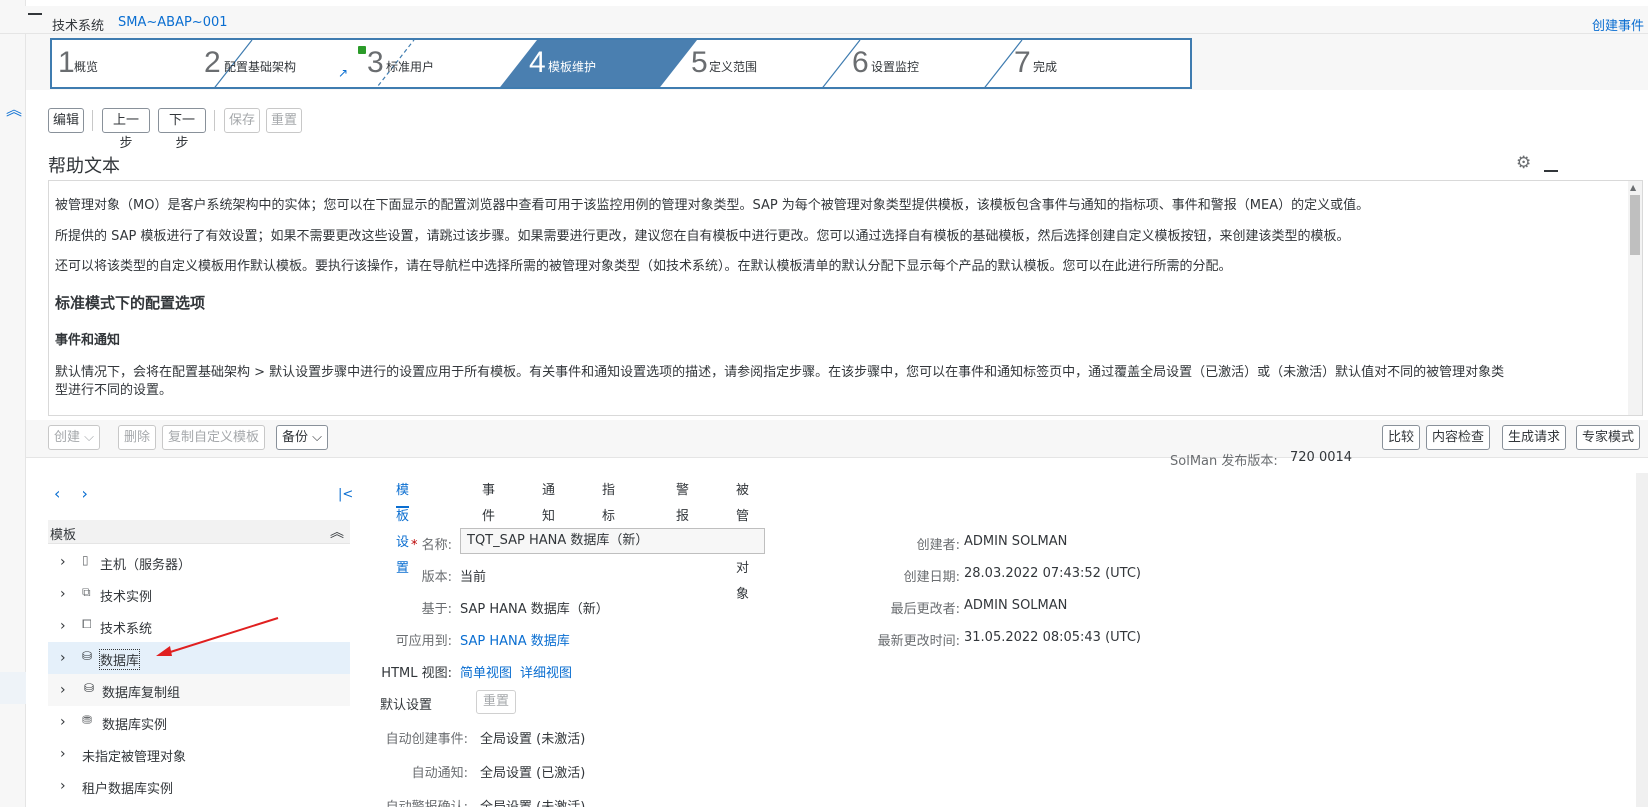 This screenshot has width=1648, height=807. What do you see at coordinates (496, 702) in the screenshot?
I see `default-reset-button: 重置` at bounding box center [496, 702].